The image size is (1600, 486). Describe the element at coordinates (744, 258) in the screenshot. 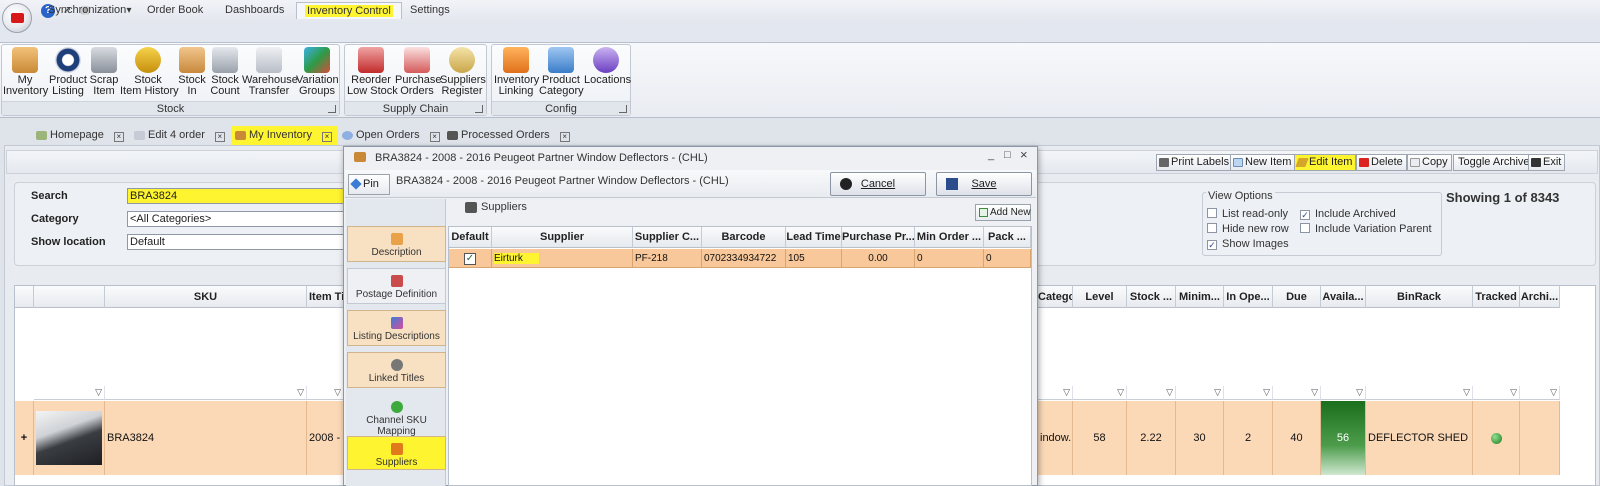

I see `supplier-barcode-cell: 0702334934722` at that location.